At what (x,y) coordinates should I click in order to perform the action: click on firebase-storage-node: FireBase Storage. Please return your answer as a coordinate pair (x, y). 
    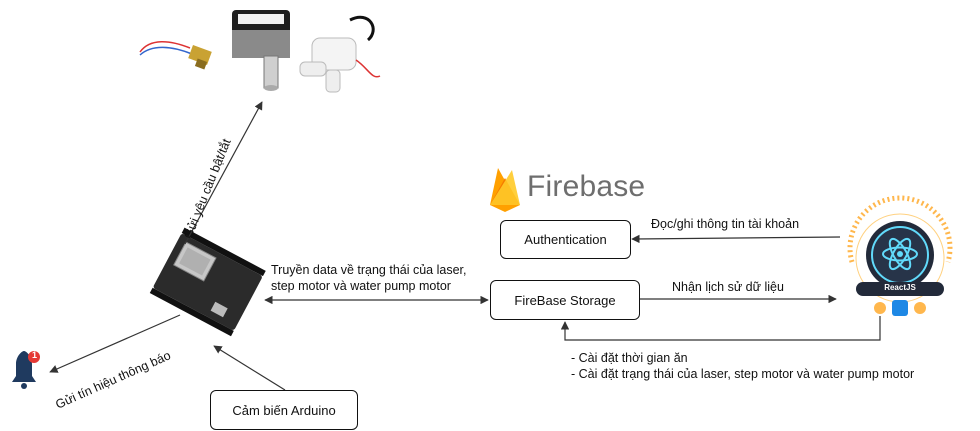
    Looking at the image, I should click on (565, 300).